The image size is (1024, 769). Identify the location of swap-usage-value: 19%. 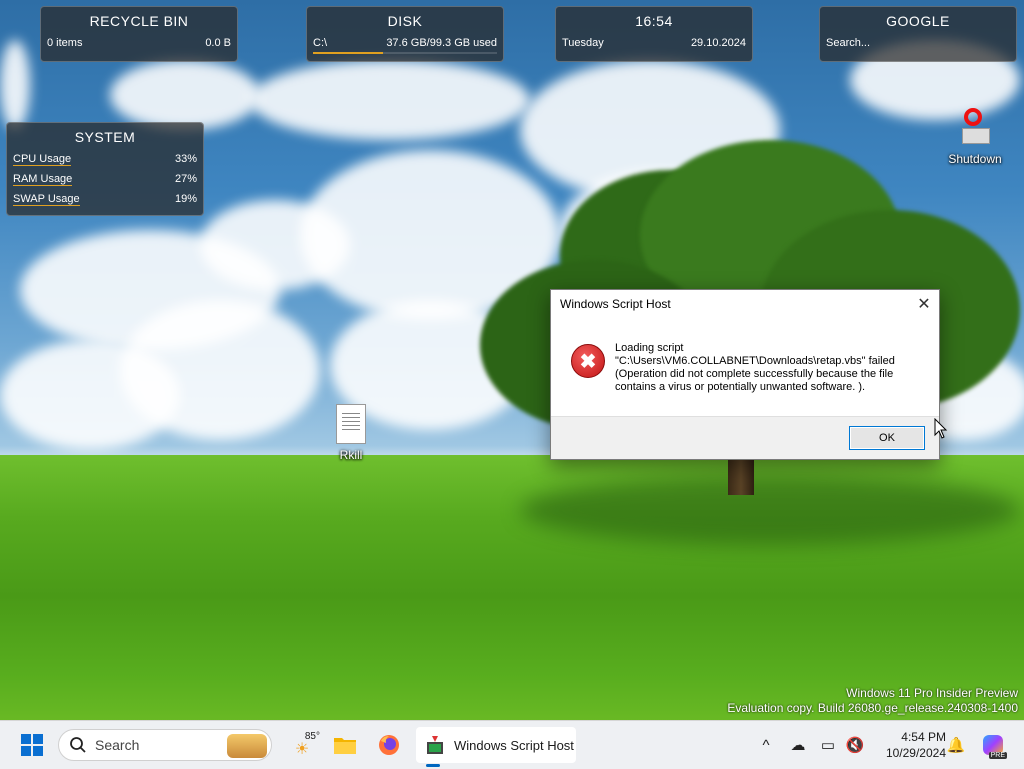
(185, 199).